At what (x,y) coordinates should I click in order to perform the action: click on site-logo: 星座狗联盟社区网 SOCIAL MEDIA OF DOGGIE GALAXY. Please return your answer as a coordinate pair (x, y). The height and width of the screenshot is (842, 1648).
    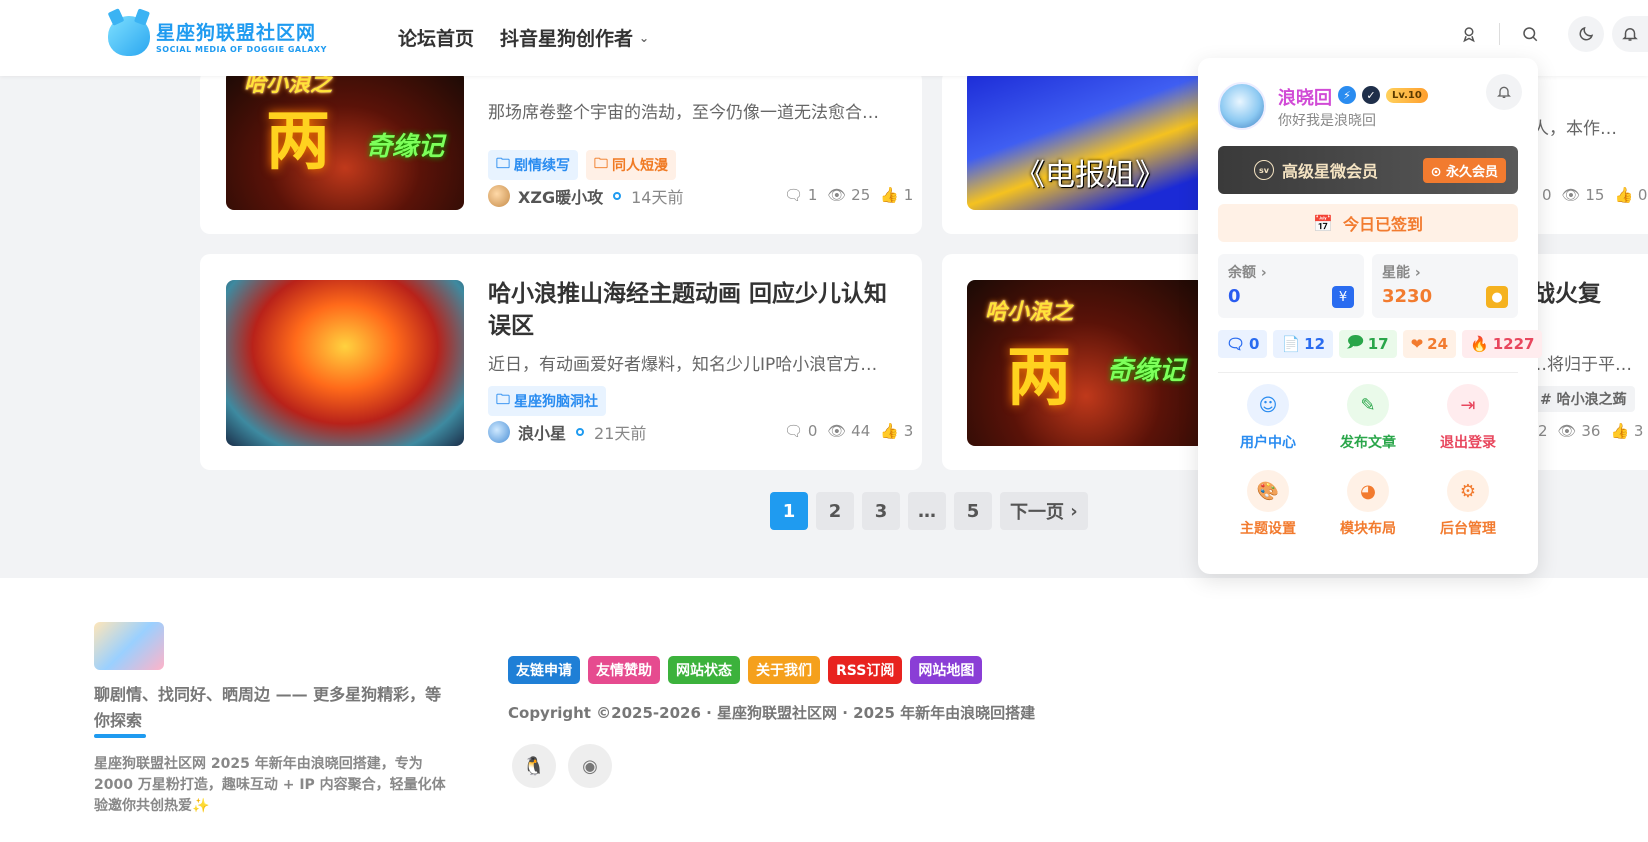
    Looking at the image, I should click on (217, 36).